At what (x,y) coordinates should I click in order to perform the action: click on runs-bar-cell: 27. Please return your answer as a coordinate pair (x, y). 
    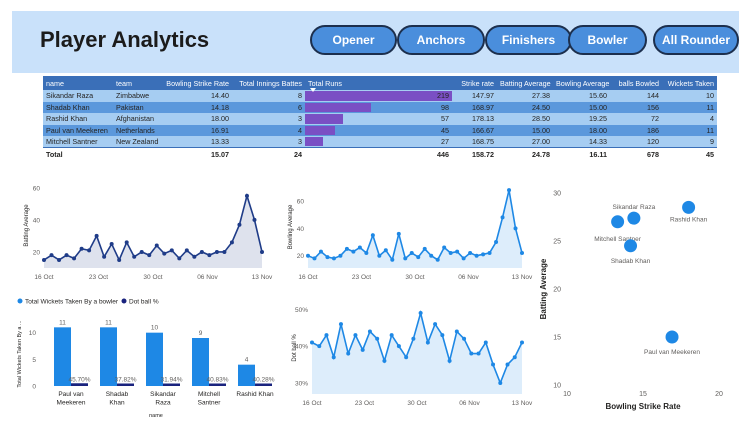
    Looking at the image, I should click on (378, 142).